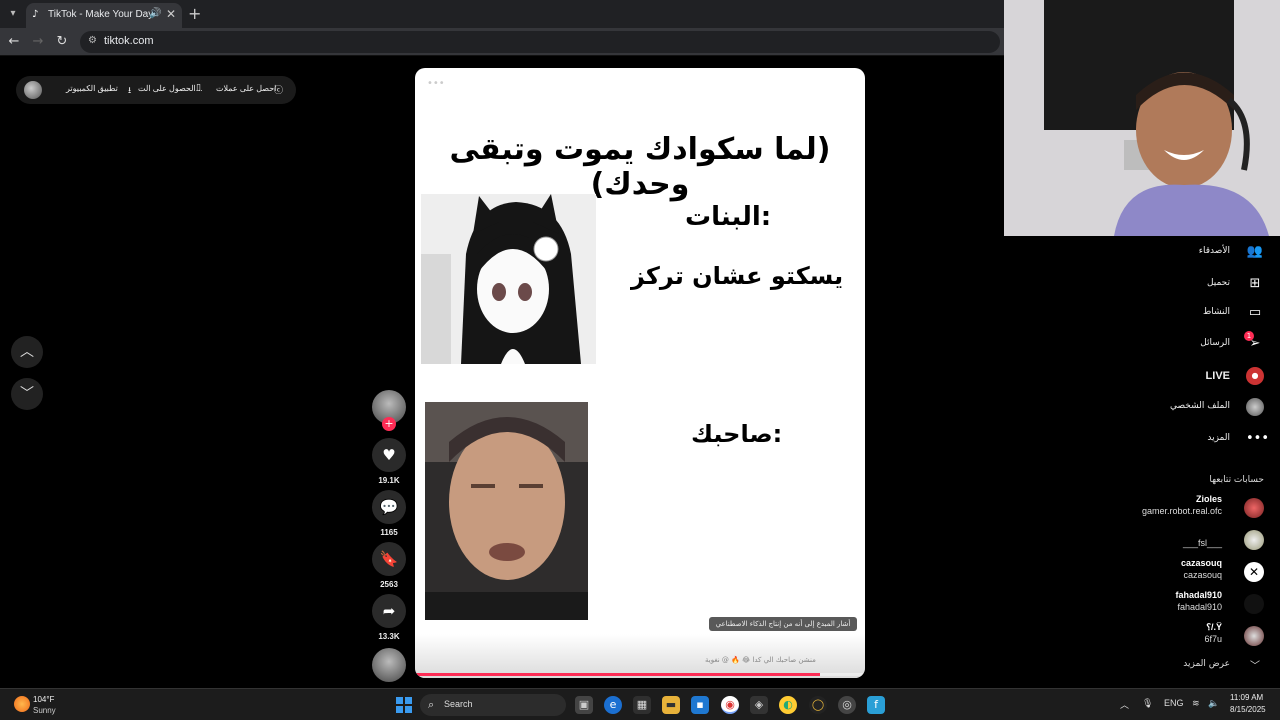 This screenshot has width=1280, height=720. Describe the element at coordinates (1189, 377) in the screenshot. I see `sidebar-item-live: LIVE ●` at that location.